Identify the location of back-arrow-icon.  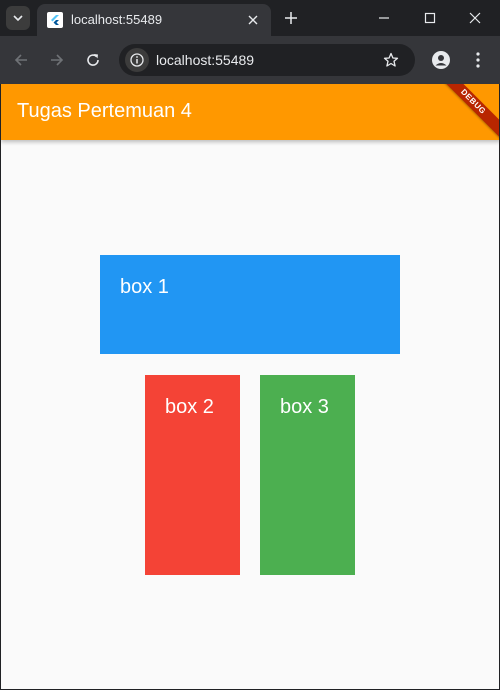
(21, 60).